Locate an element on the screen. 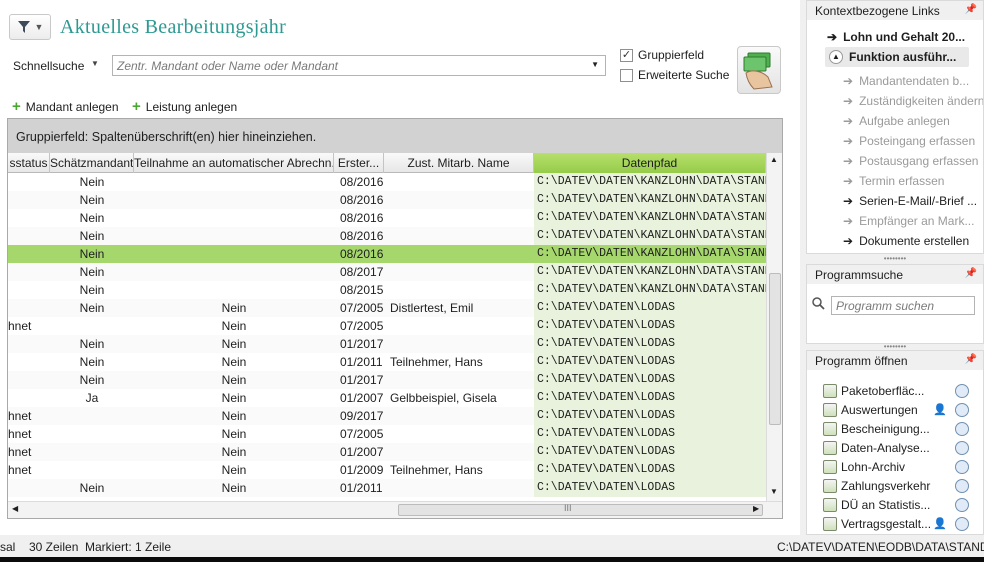 The width and height of the screenshot is (984, 562). table-row: hnet Nein 01/2007 C:\DATEV\DATEN\LODAS is located at coordinates (387, 452).